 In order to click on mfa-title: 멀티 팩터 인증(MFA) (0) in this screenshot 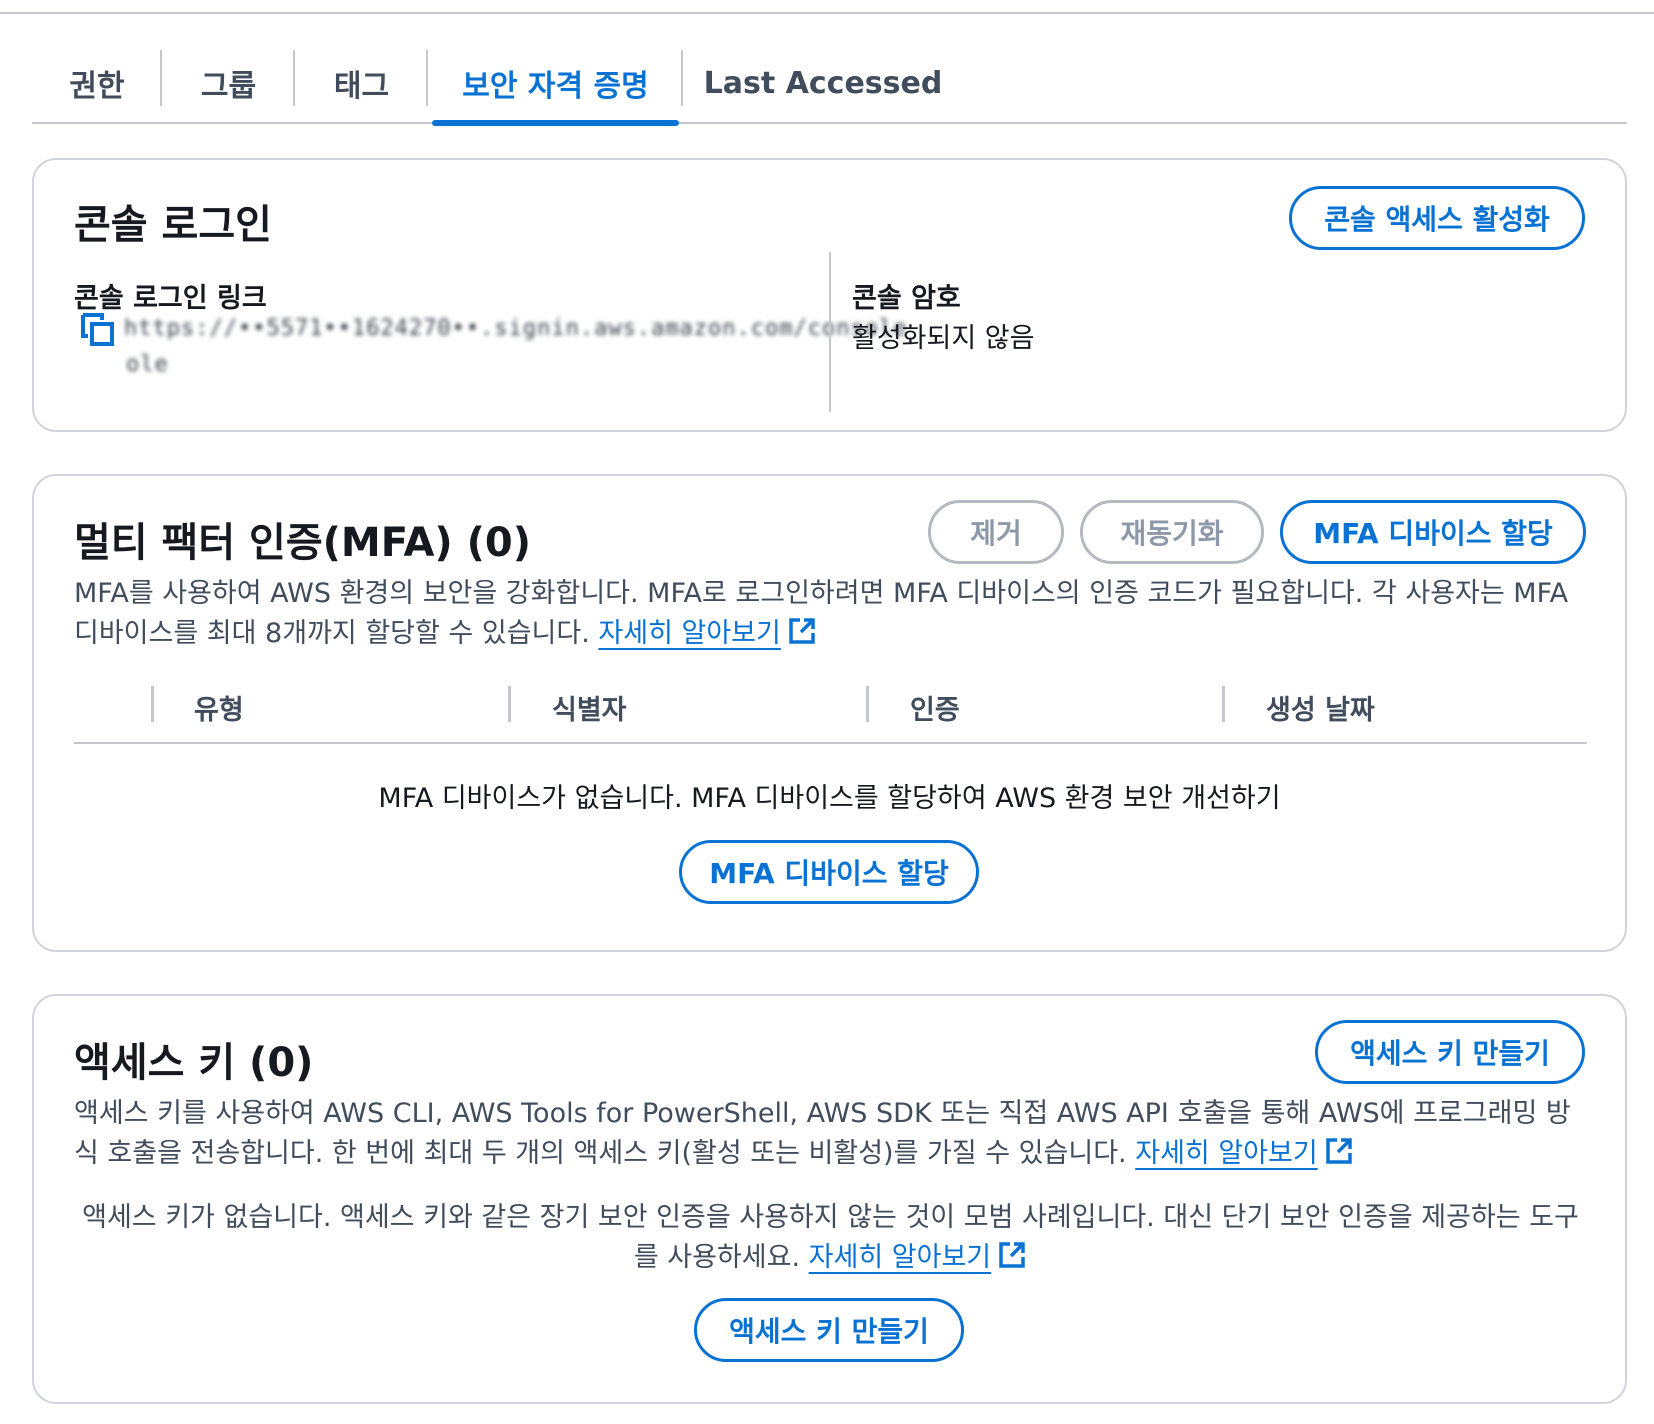, I will do `click(303, 543)`.